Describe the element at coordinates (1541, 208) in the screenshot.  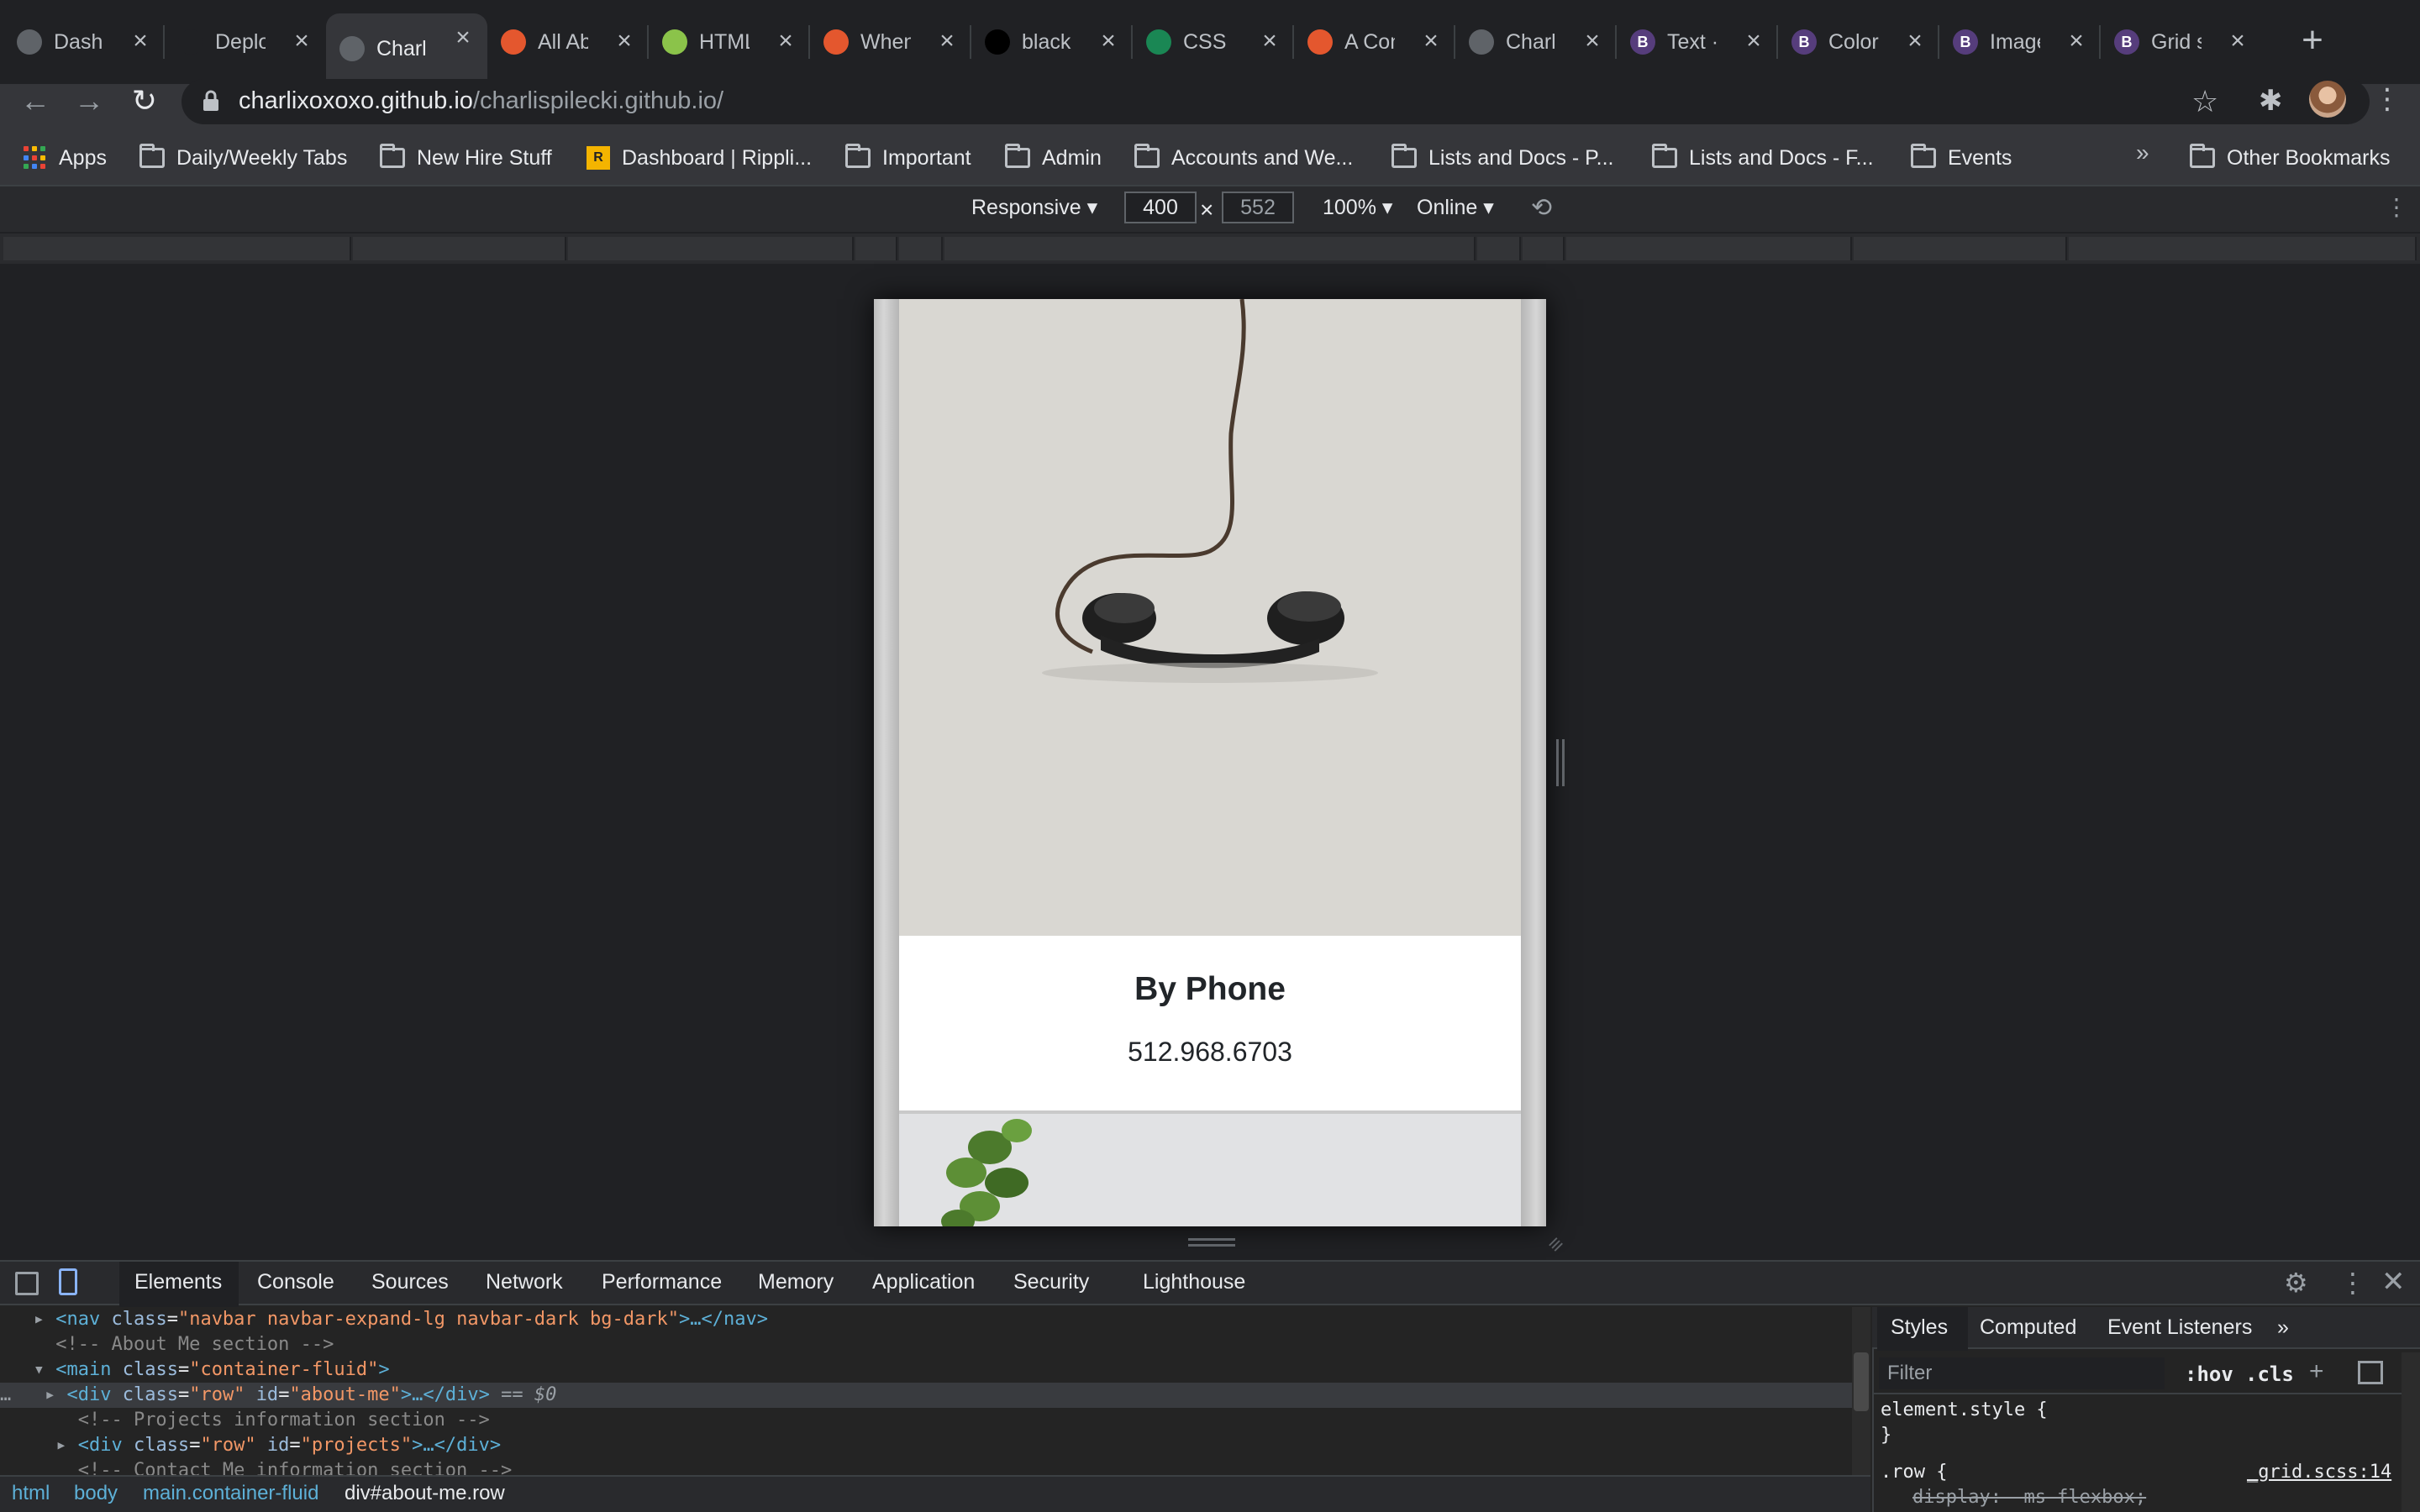
I see `rotate-icon: ⟲` at that location.